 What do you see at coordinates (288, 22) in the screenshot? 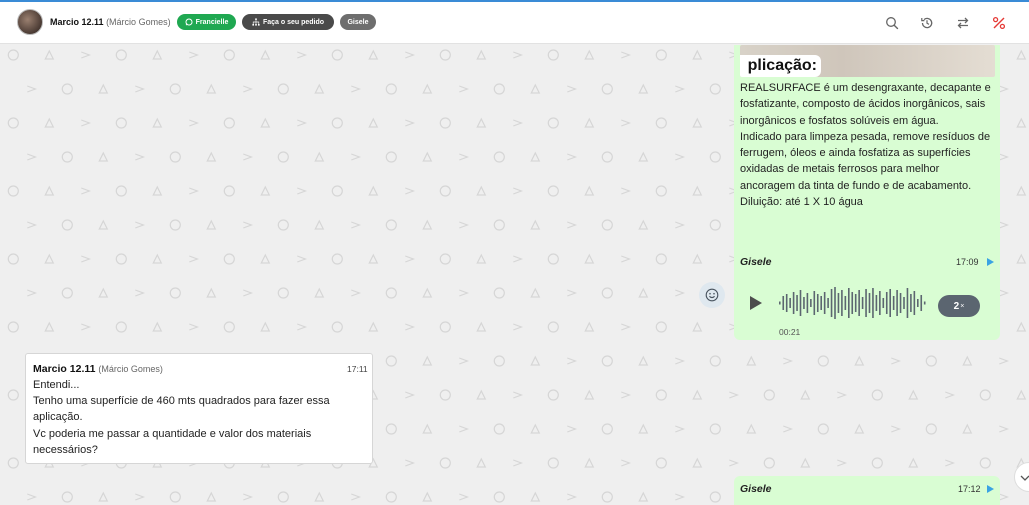
I see `tag-faca-o-seu-pedido: Faça o seu pedido` at bounding box center [288, 22].